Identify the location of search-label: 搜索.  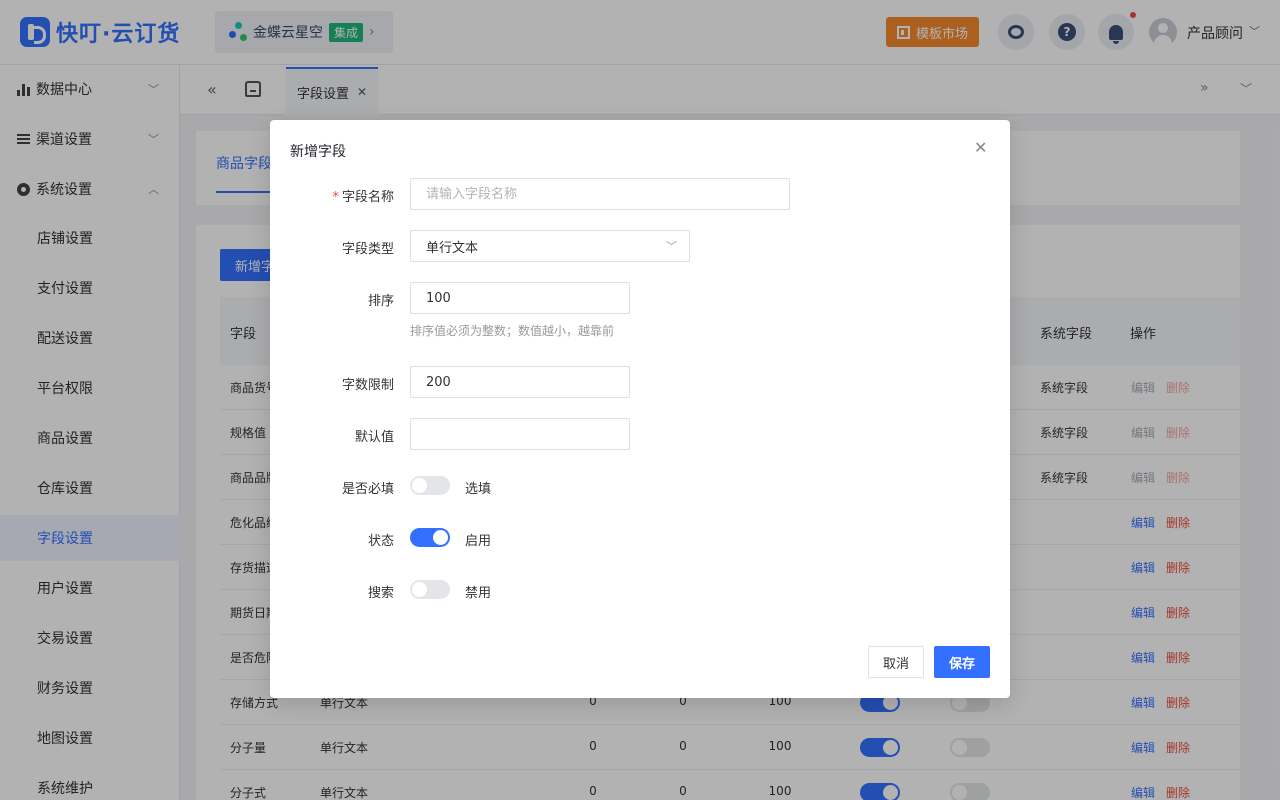
(380, 593).